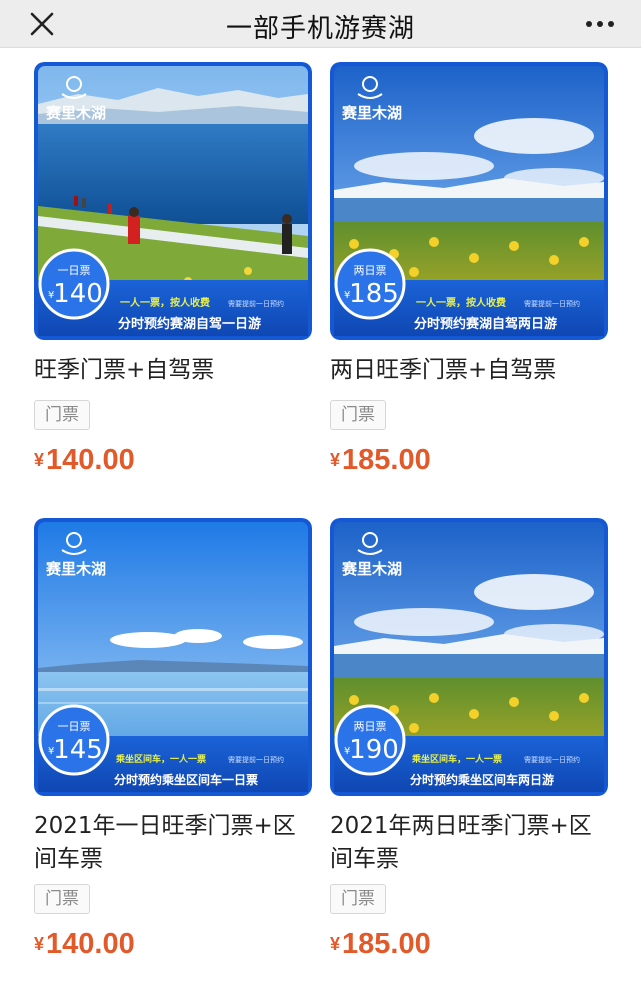 The height and width of the screenshot is (985, 641). Describe the element at coordinates (186, 779) in the screenshot. I see `banner-title: 分时预约乘坐区间车一日票` at that location.